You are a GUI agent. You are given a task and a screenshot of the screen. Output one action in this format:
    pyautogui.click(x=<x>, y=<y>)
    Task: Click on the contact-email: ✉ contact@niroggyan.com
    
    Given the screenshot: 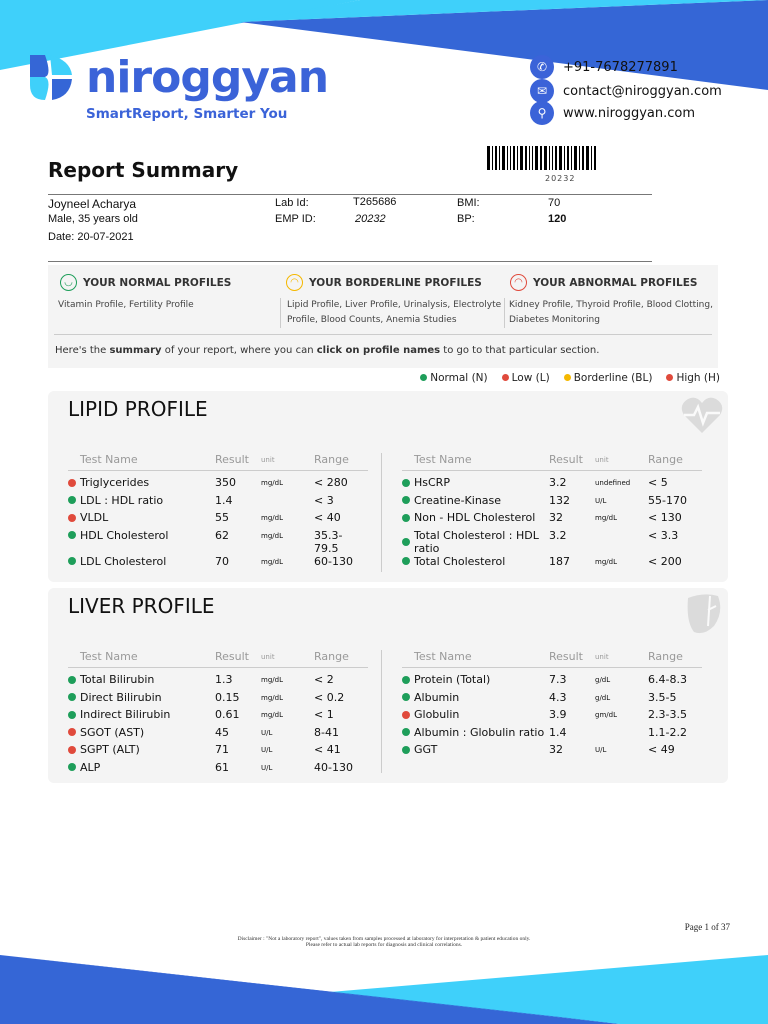 What is the action you would take?
    pyautogui.click(x=626, y=91)
    